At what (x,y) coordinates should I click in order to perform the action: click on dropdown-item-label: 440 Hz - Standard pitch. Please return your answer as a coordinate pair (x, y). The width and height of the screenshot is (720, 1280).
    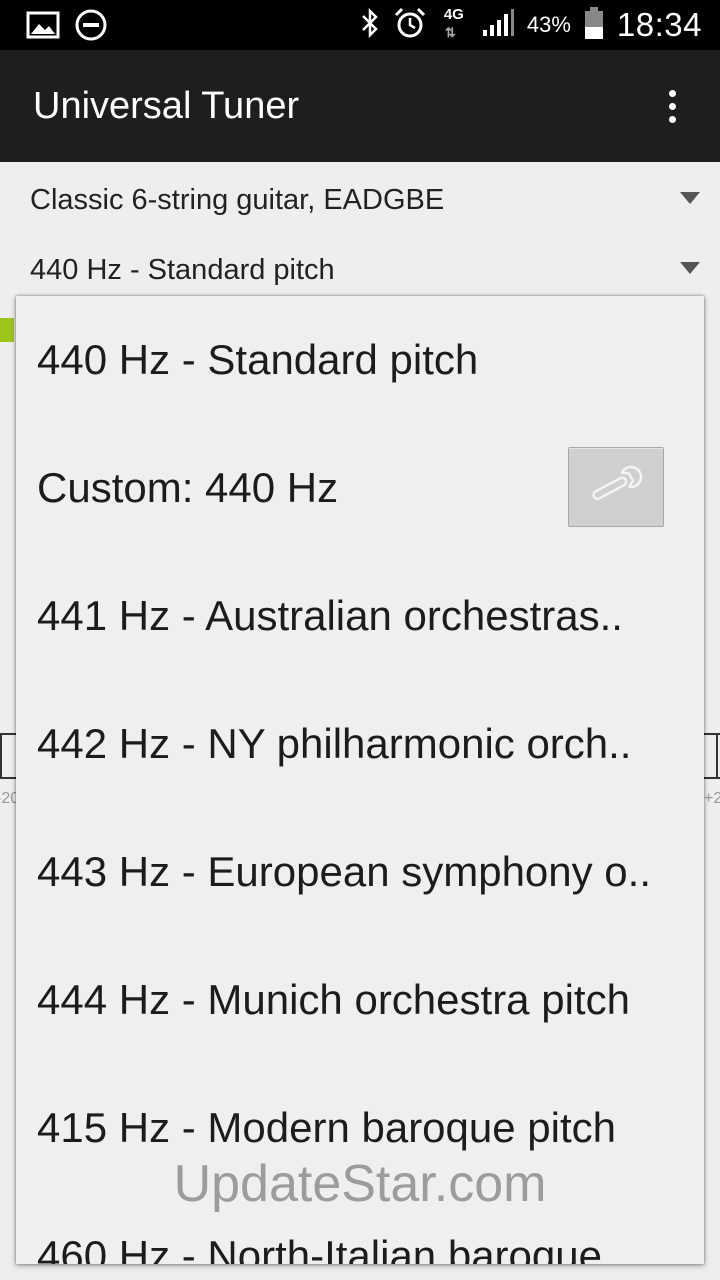
    Looking at the image, I should click on (258, 359).